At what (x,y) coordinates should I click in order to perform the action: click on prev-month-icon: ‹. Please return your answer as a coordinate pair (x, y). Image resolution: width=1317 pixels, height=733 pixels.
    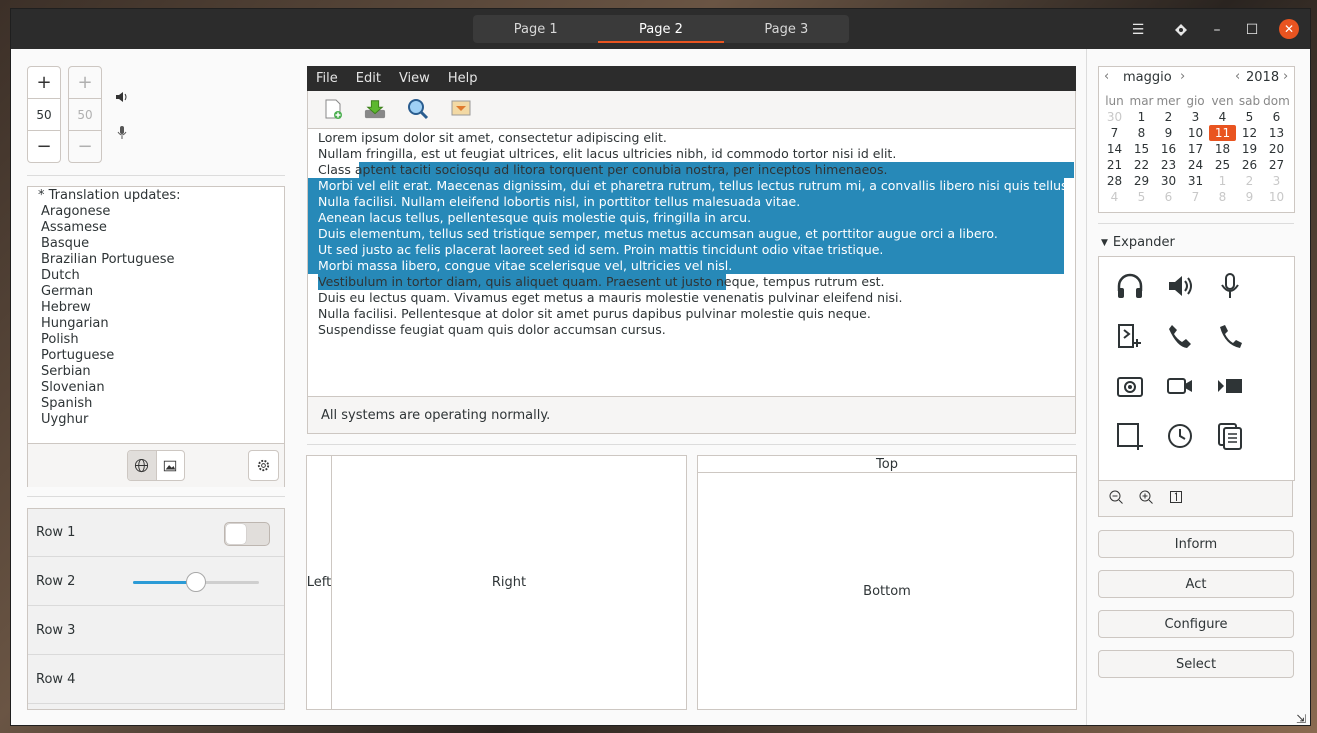
    Looking at the image, I should click on (1106, 76).